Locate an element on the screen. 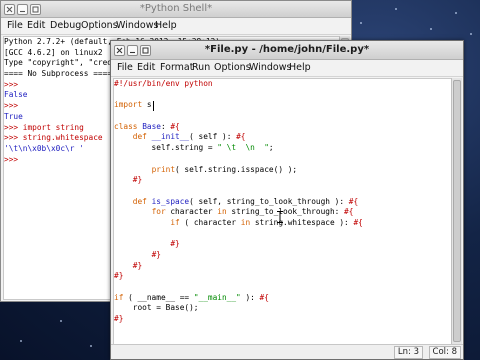 The height and width of the screenshot is (360, 480). code-token: character is located at coordinates (191, 212).